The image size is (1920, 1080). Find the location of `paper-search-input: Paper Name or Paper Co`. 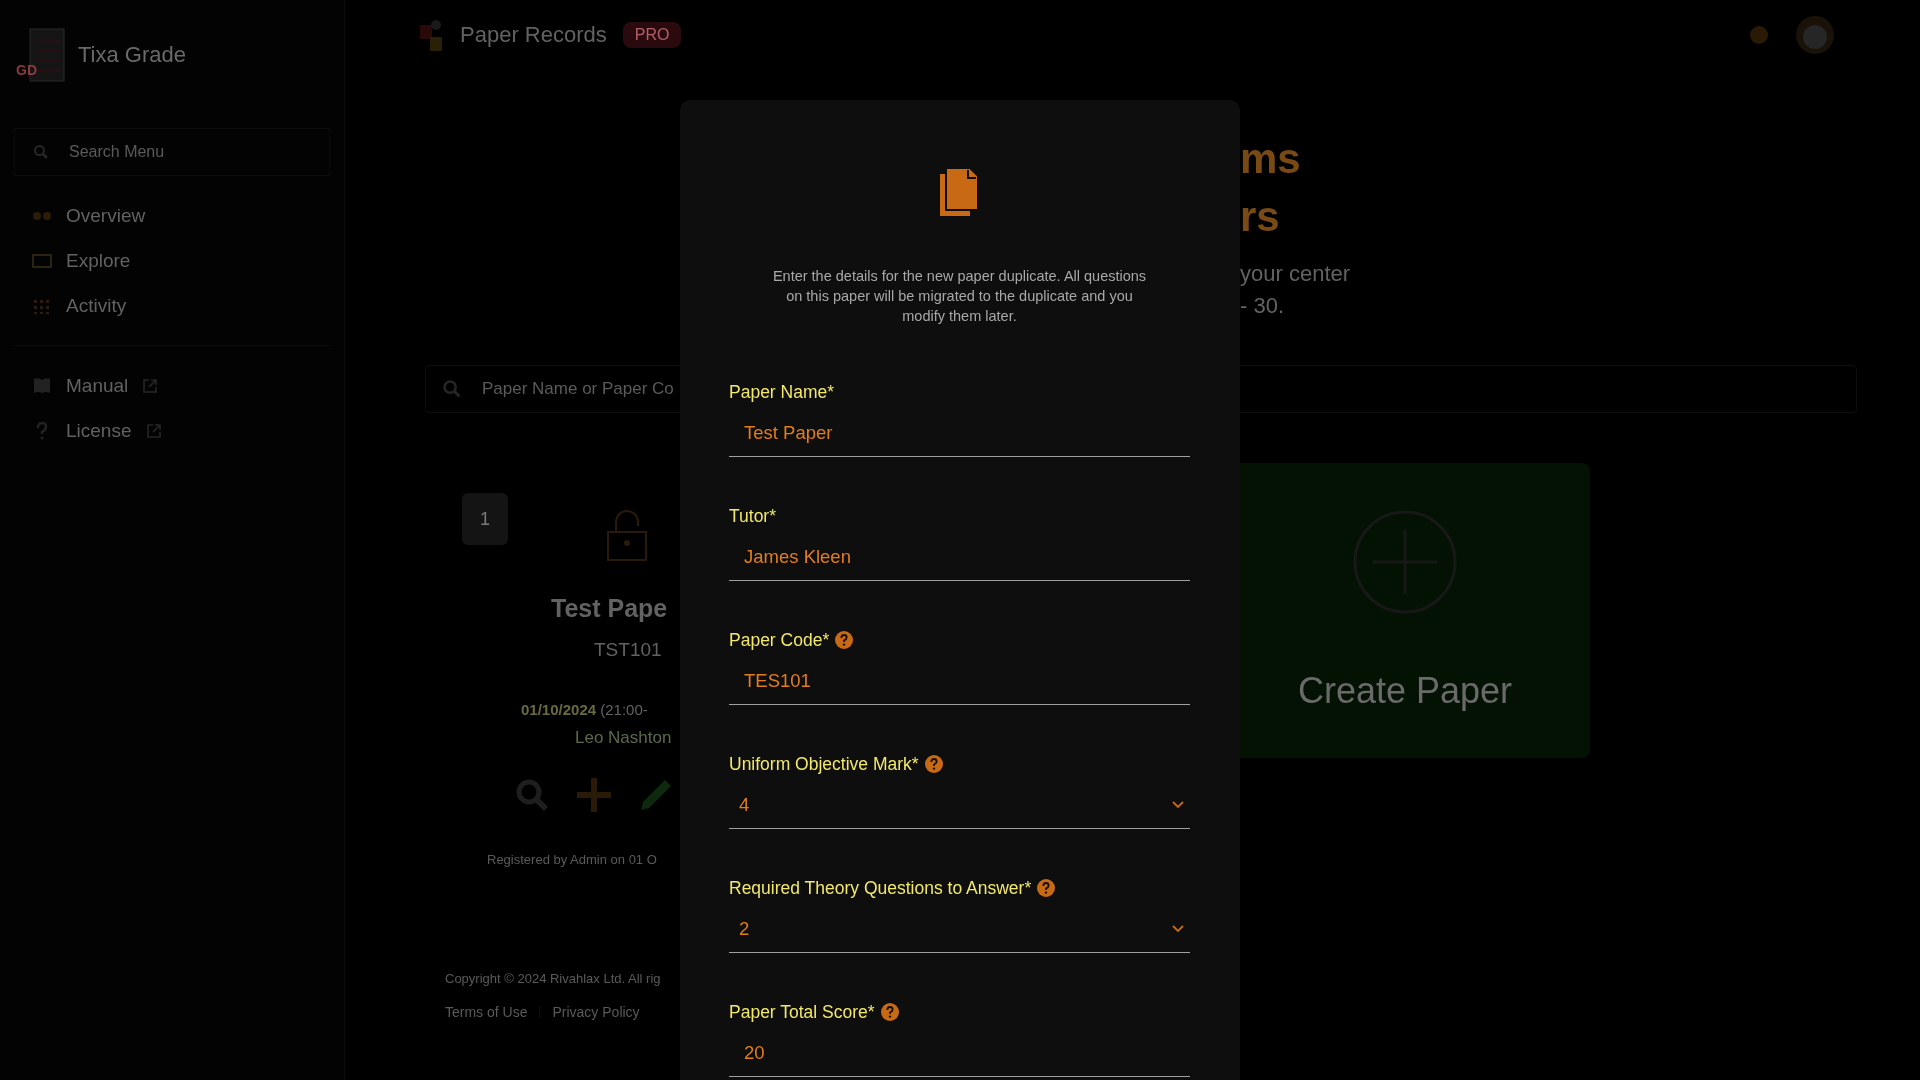

paper-search-input: Paper Name or Paper Co is located at coordinates (602, 389).